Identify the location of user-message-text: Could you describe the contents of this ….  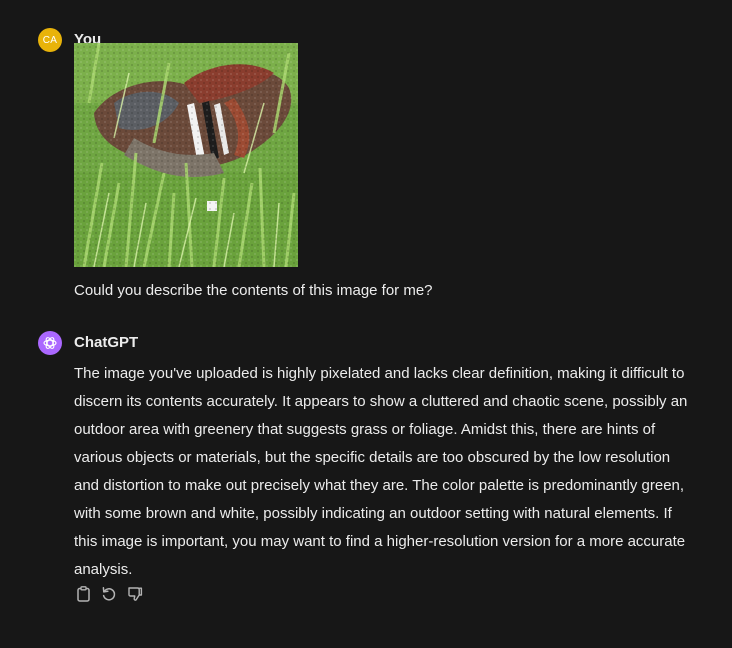
(253, 290).